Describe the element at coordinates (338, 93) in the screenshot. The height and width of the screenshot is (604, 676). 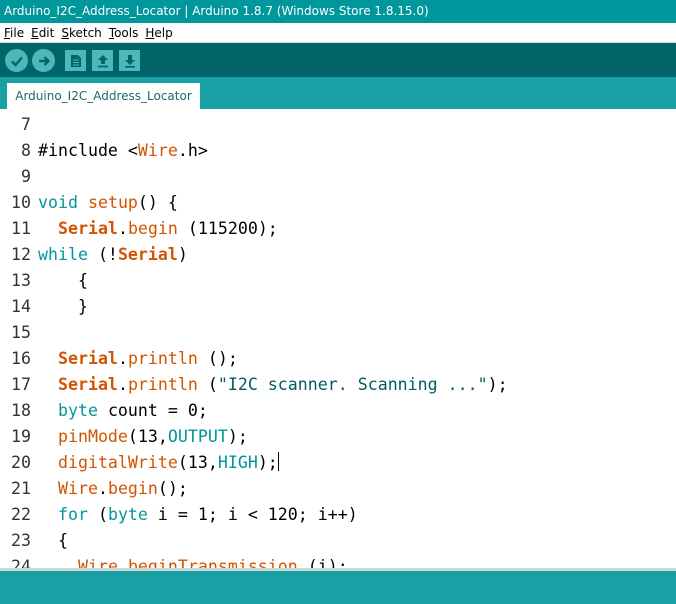
I see `tab-bar: Arduino_I2C_Address_Locator` at that location.